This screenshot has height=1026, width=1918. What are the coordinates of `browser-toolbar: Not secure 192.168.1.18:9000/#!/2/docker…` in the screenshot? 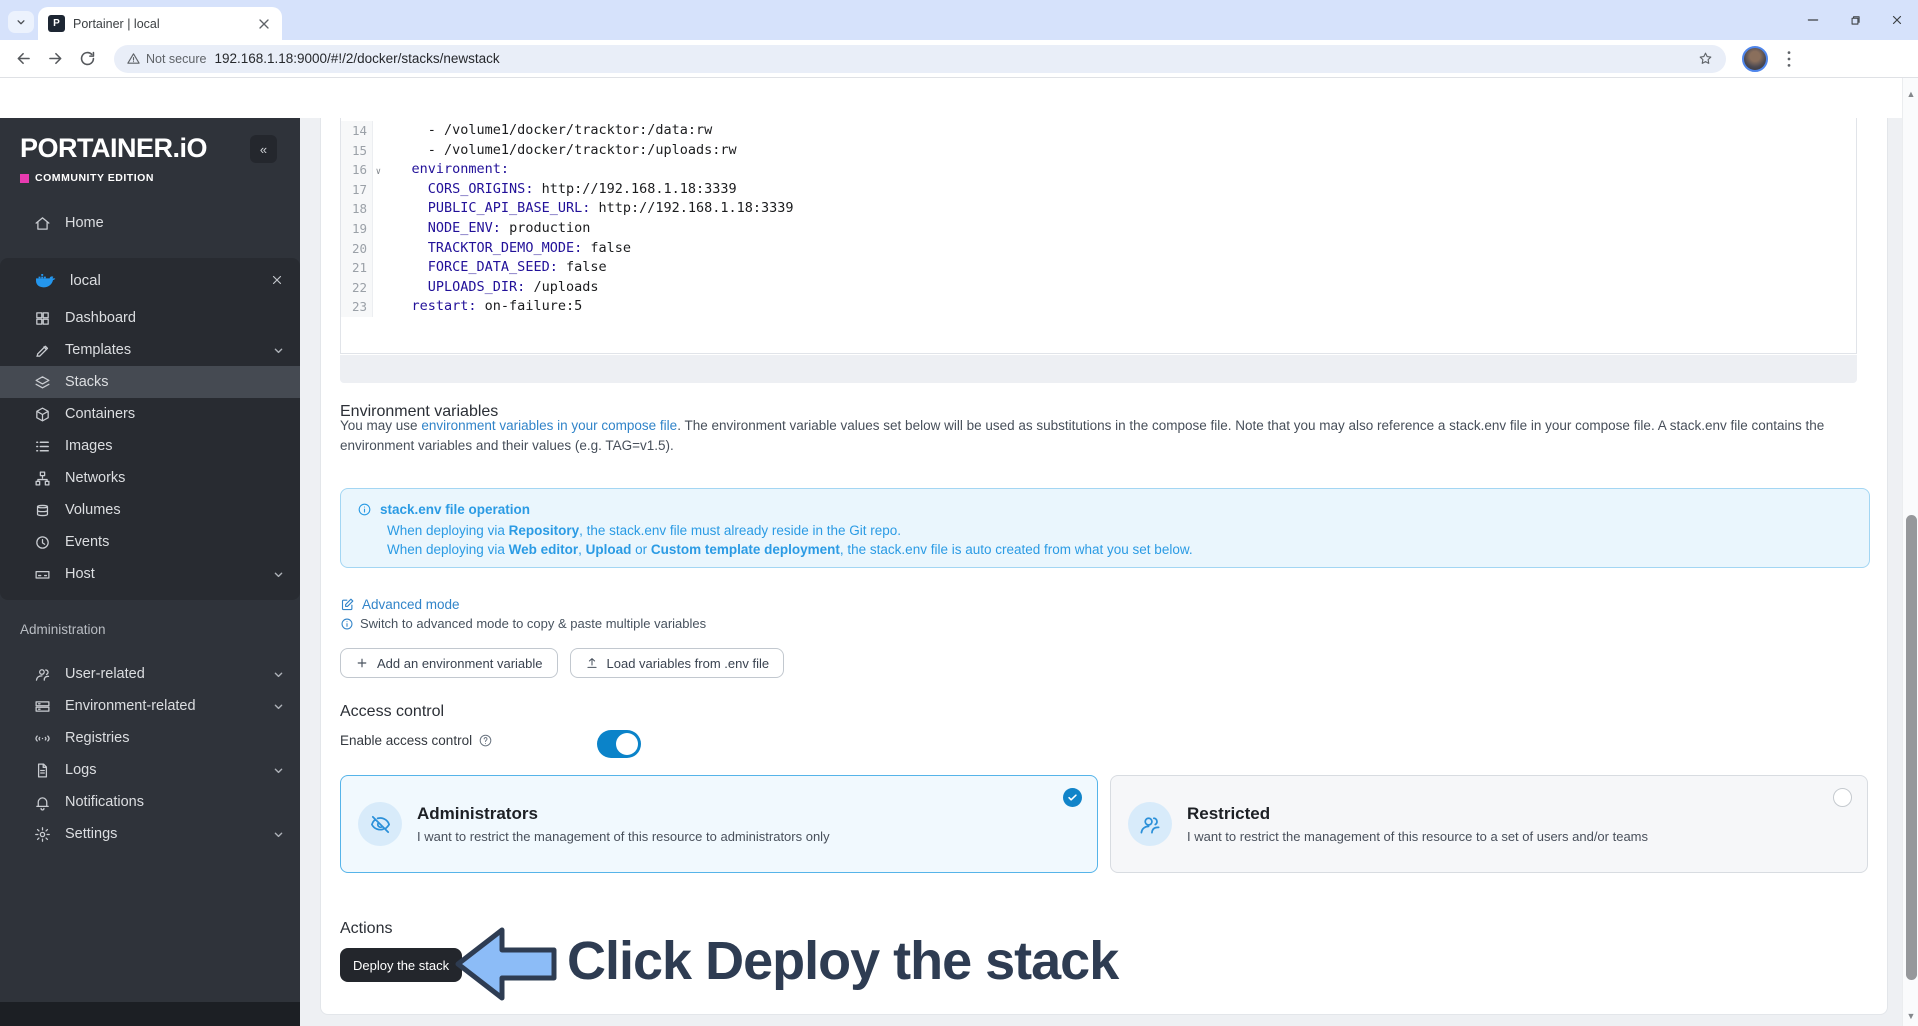 It's located at (959, 59).